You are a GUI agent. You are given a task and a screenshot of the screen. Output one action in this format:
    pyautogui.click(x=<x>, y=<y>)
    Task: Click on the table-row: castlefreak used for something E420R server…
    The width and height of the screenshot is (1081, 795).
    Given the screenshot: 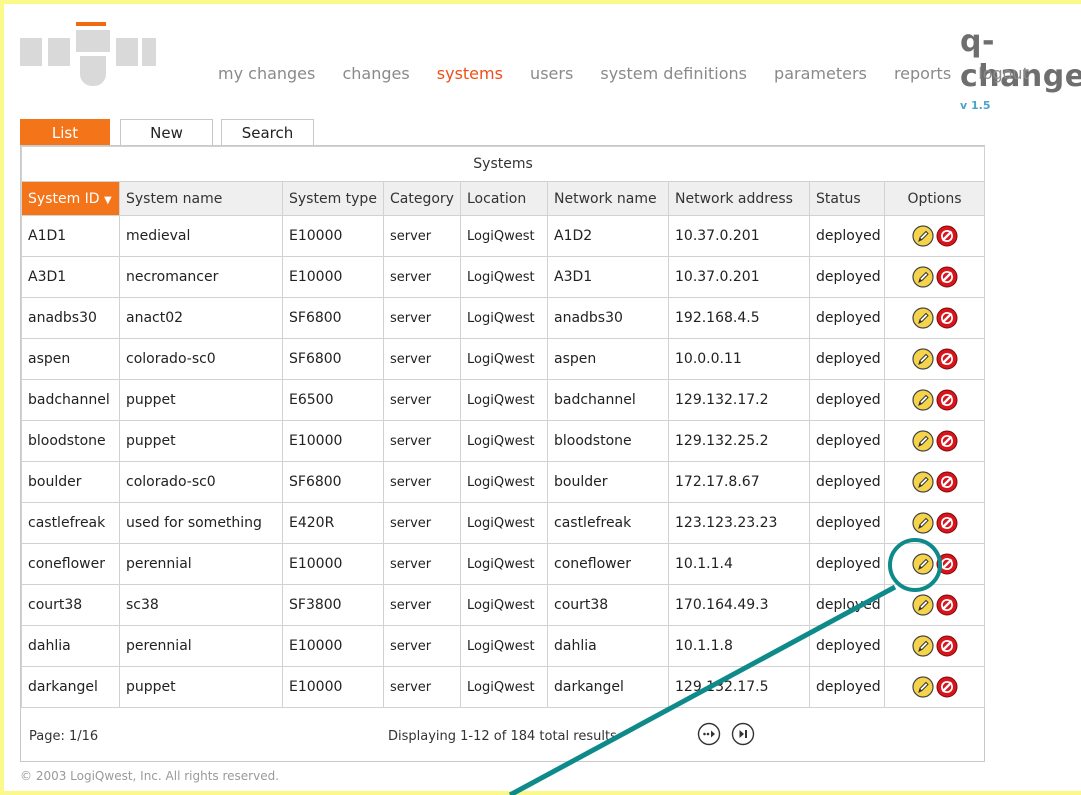 What is the action you would take?
    pyautogui.click(x=503, y=523)
    